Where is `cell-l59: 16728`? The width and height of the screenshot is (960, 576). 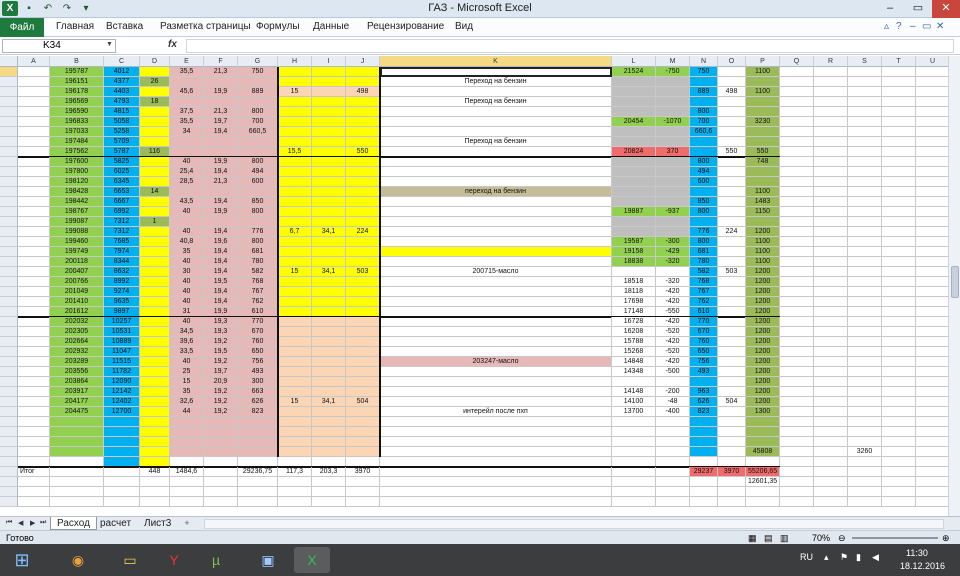
cell-l59: 16728 is located at coordinates (634, 322).